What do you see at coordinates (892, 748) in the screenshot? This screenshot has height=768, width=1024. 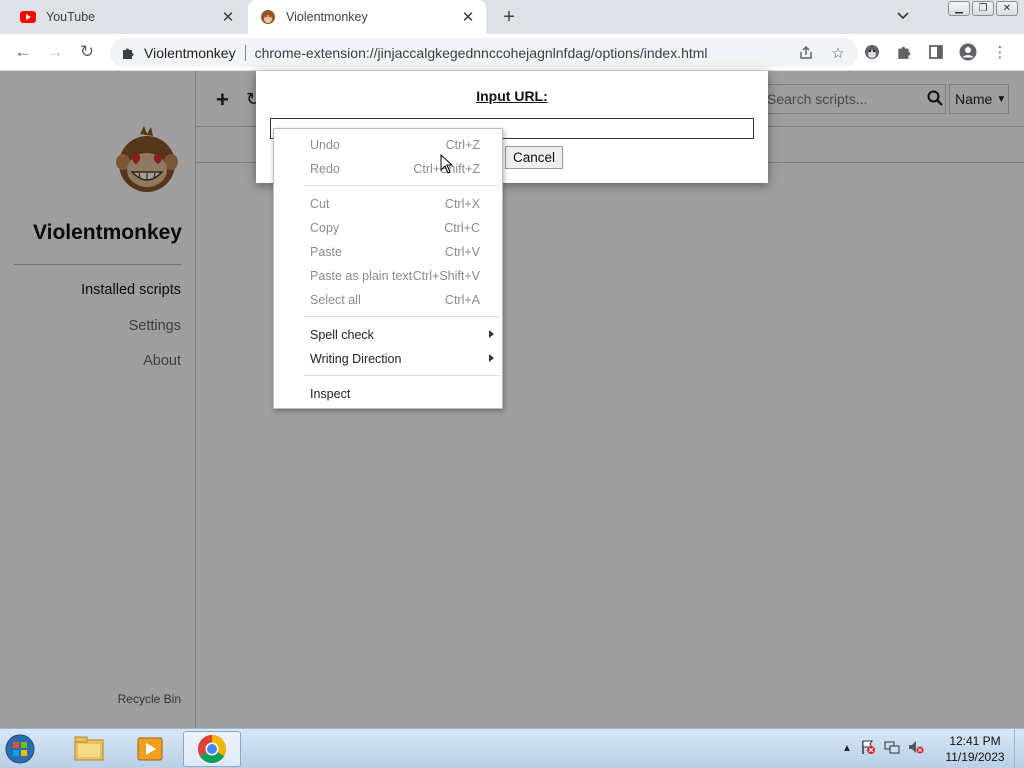 I see `network-icon` at bounding box center [892, 748].